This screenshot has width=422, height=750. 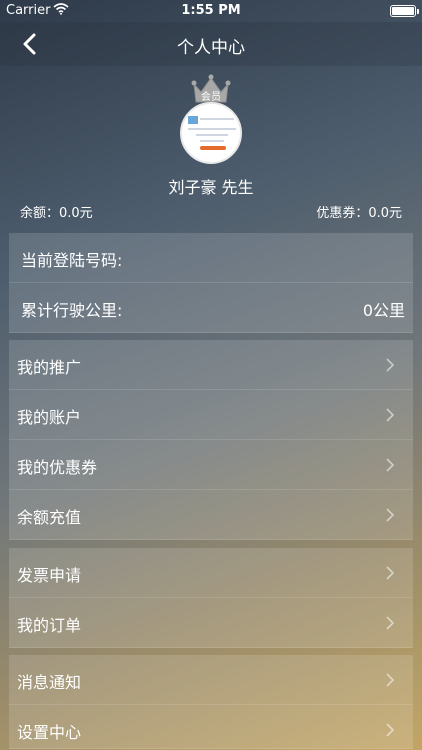 What do you see at coordinates (49, 732) in the screenshot?
I see `menu-item-label: 设置中心` at bounding box center [49, 732].